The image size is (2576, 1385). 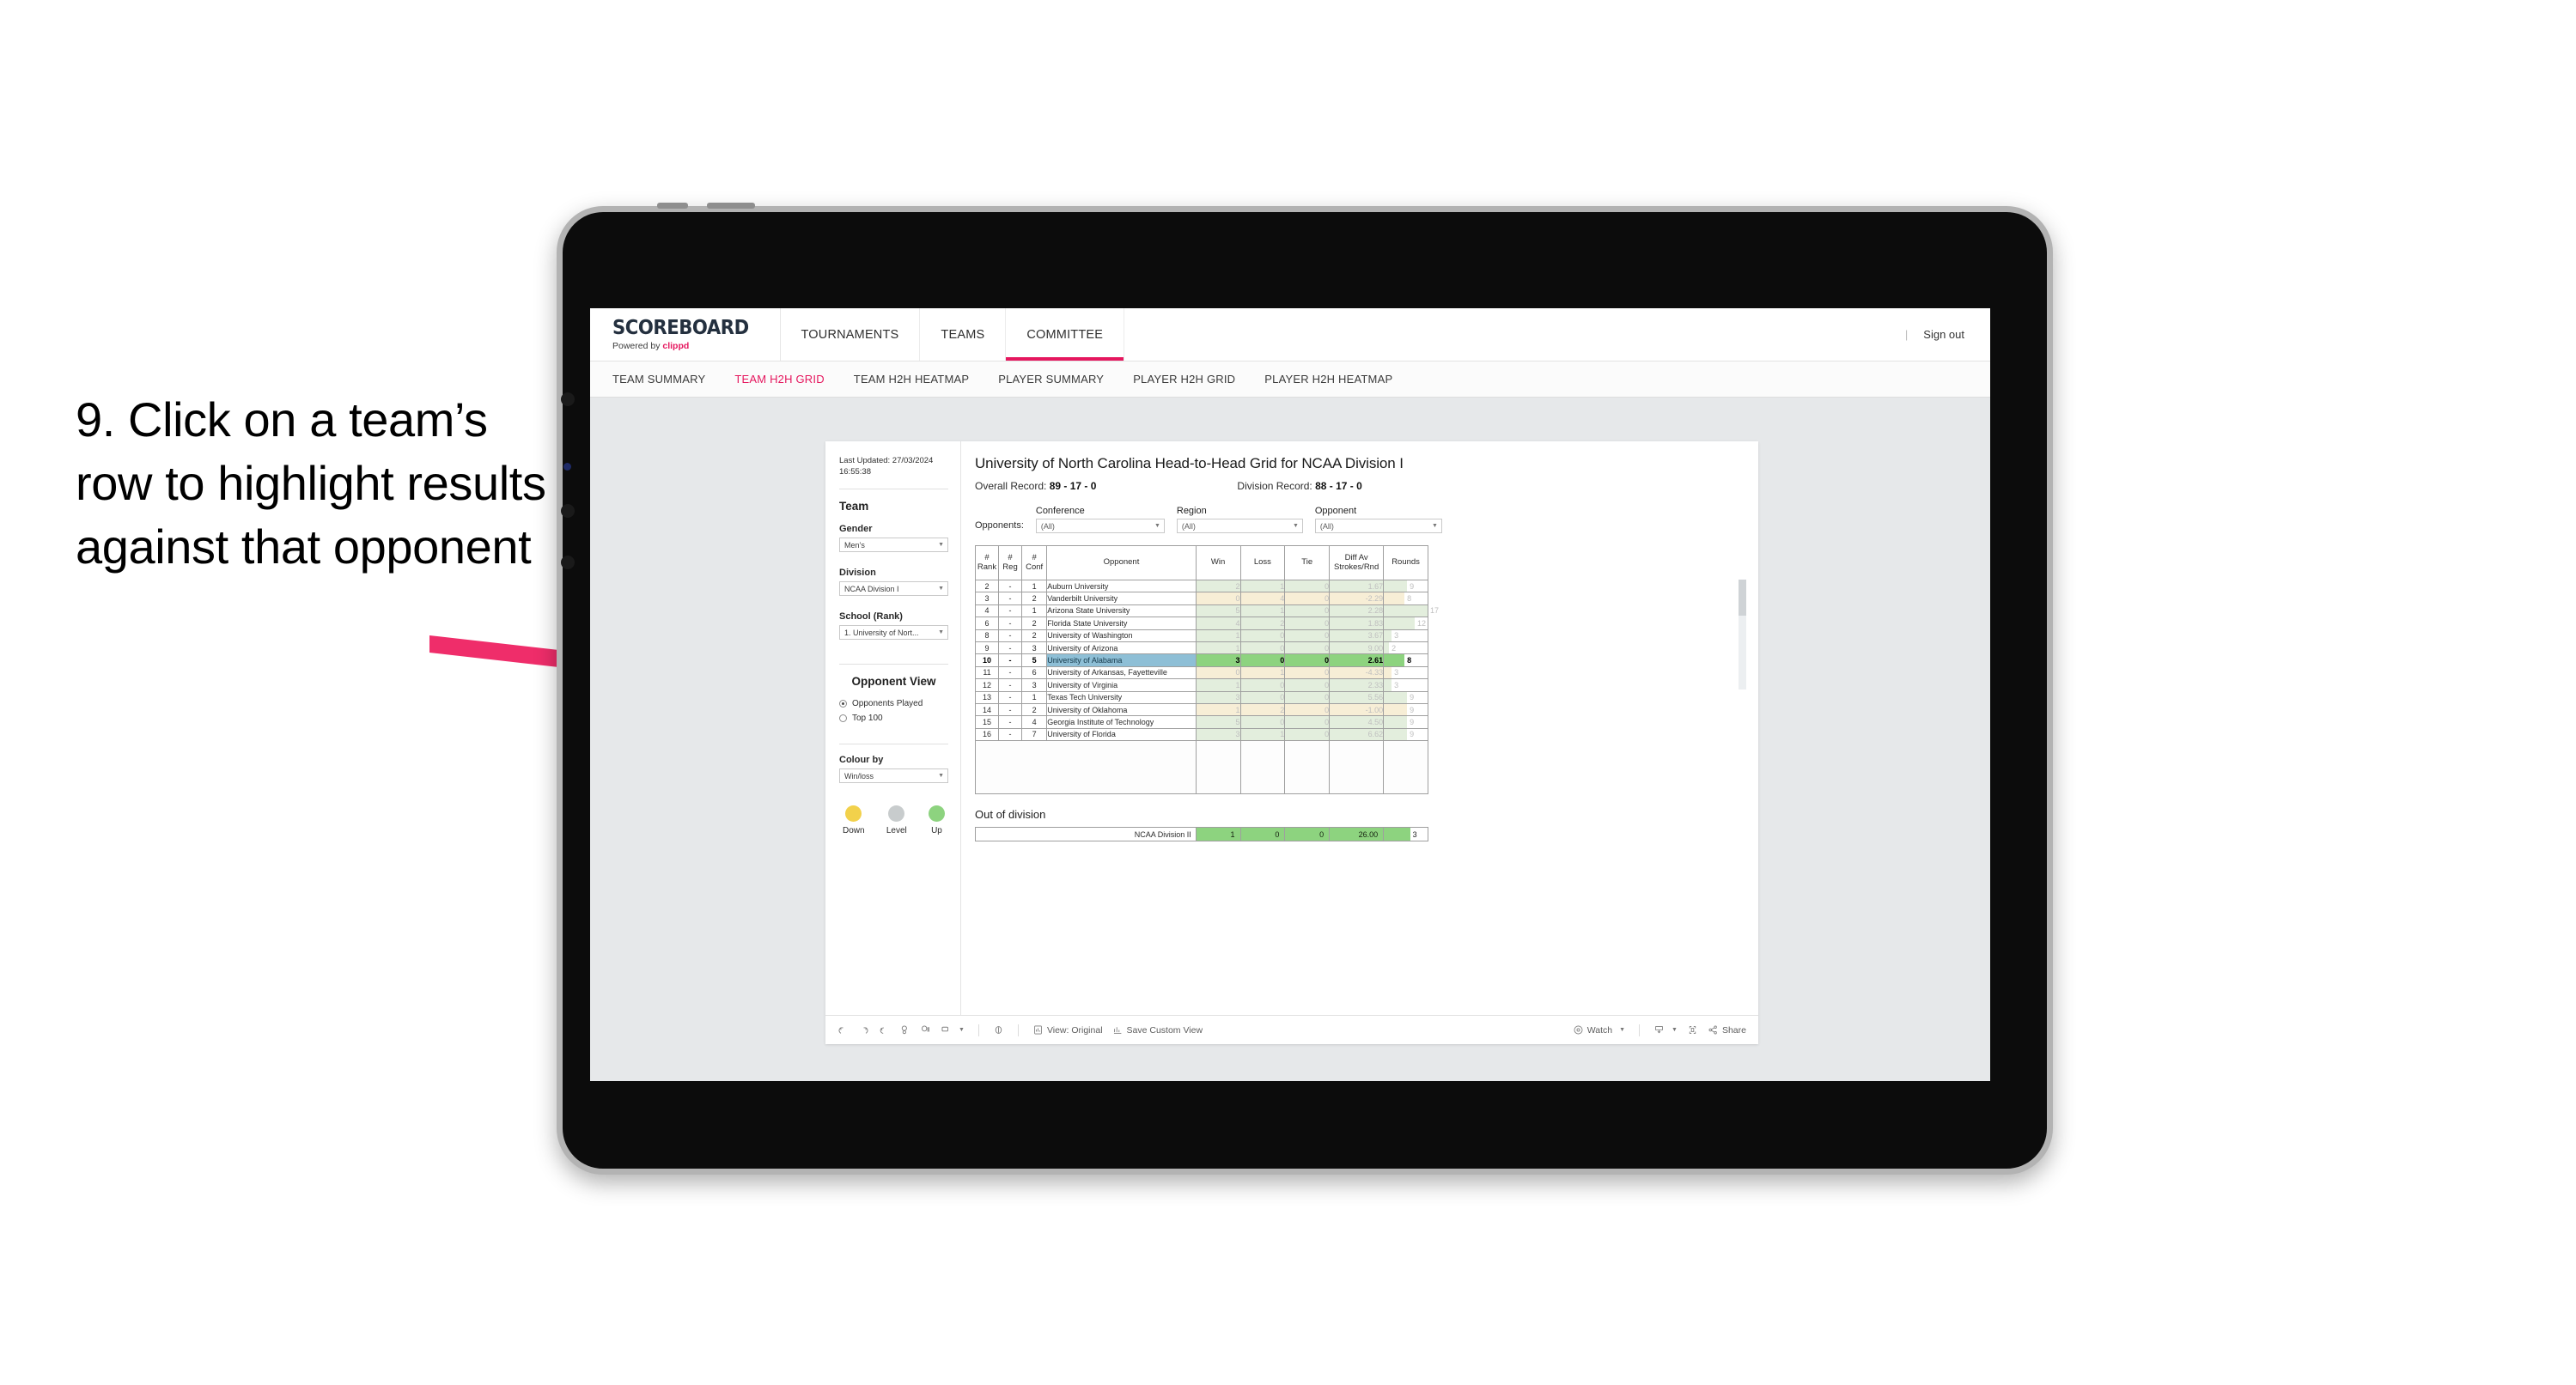 What do you see at coordinates (1201, 623) in the screenshot?
I see `table-row: 6-2 Florida State University 4 2 0 1.83 12` at bounding box center [1201, 623].